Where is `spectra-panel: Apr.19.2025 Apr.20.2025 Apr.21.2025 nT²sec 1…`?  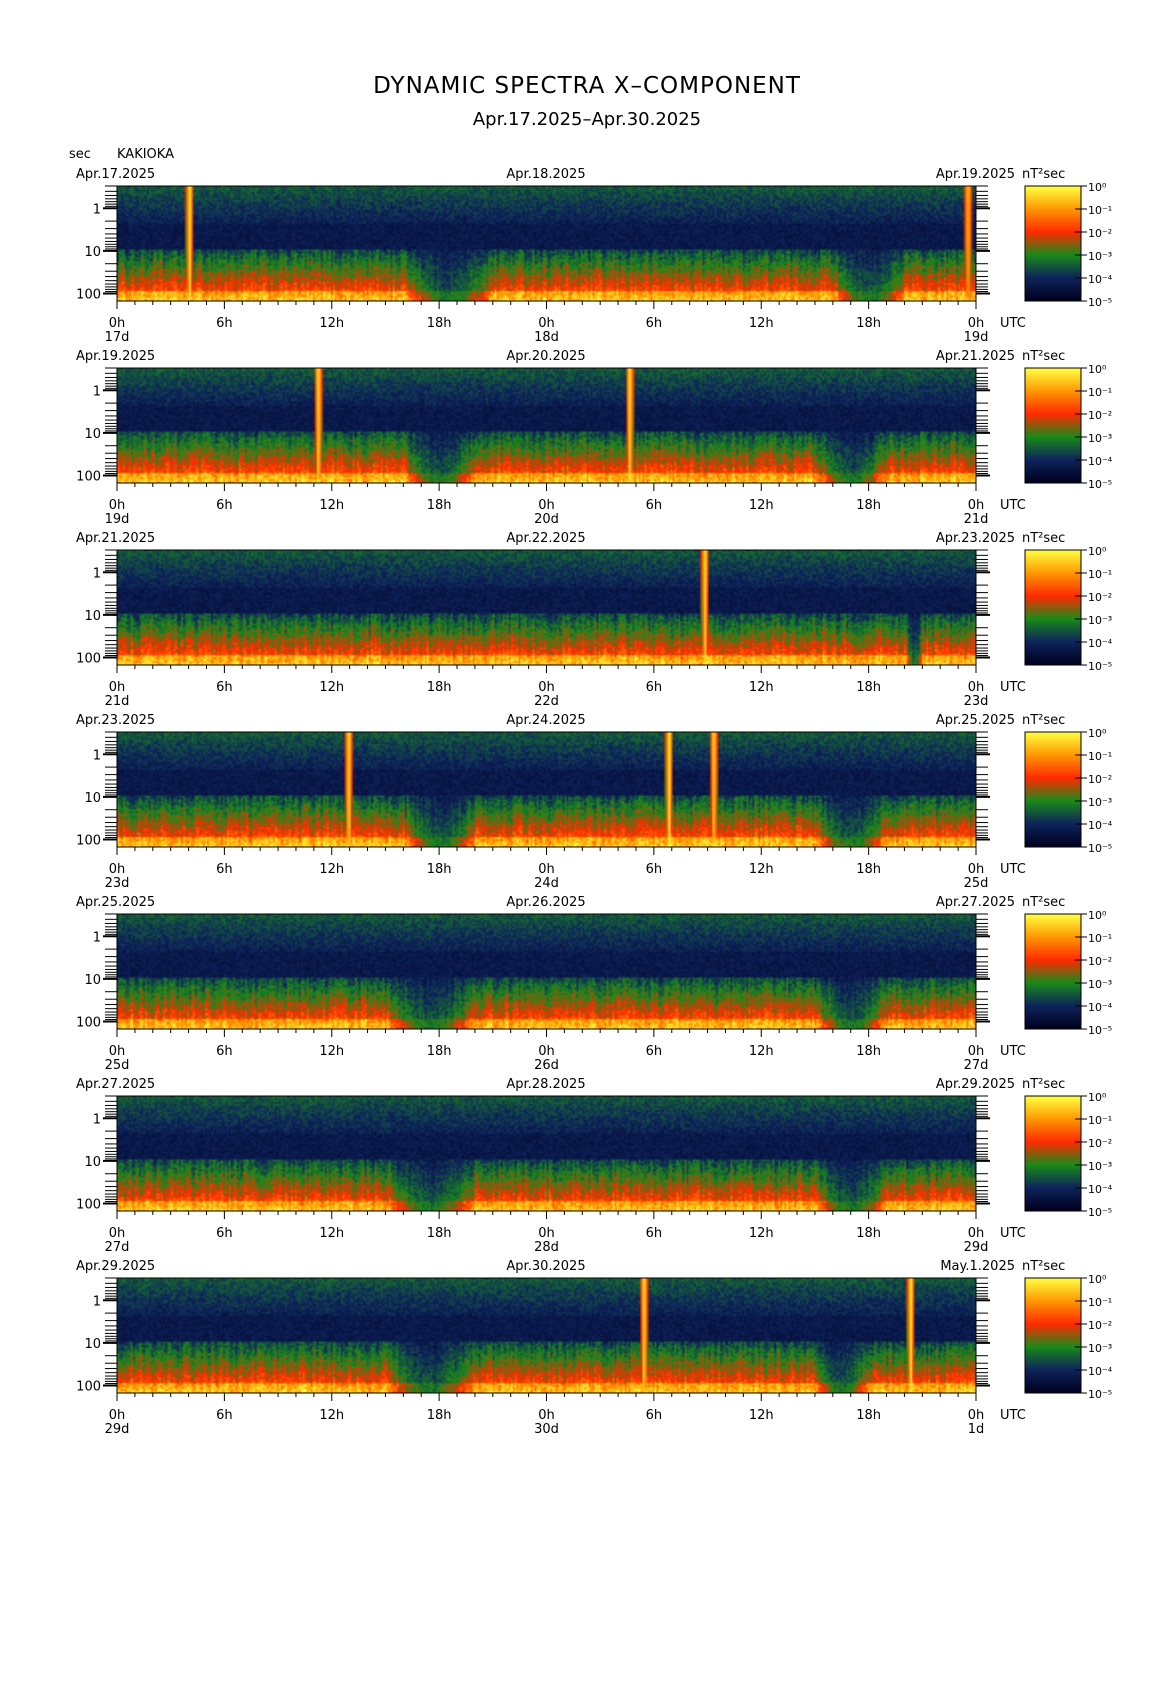
spectra-panel: Apr.19.2025 Apr.20.2025 Apr.21.2025 nT²sec 1… is located at coordinates (594, 438).